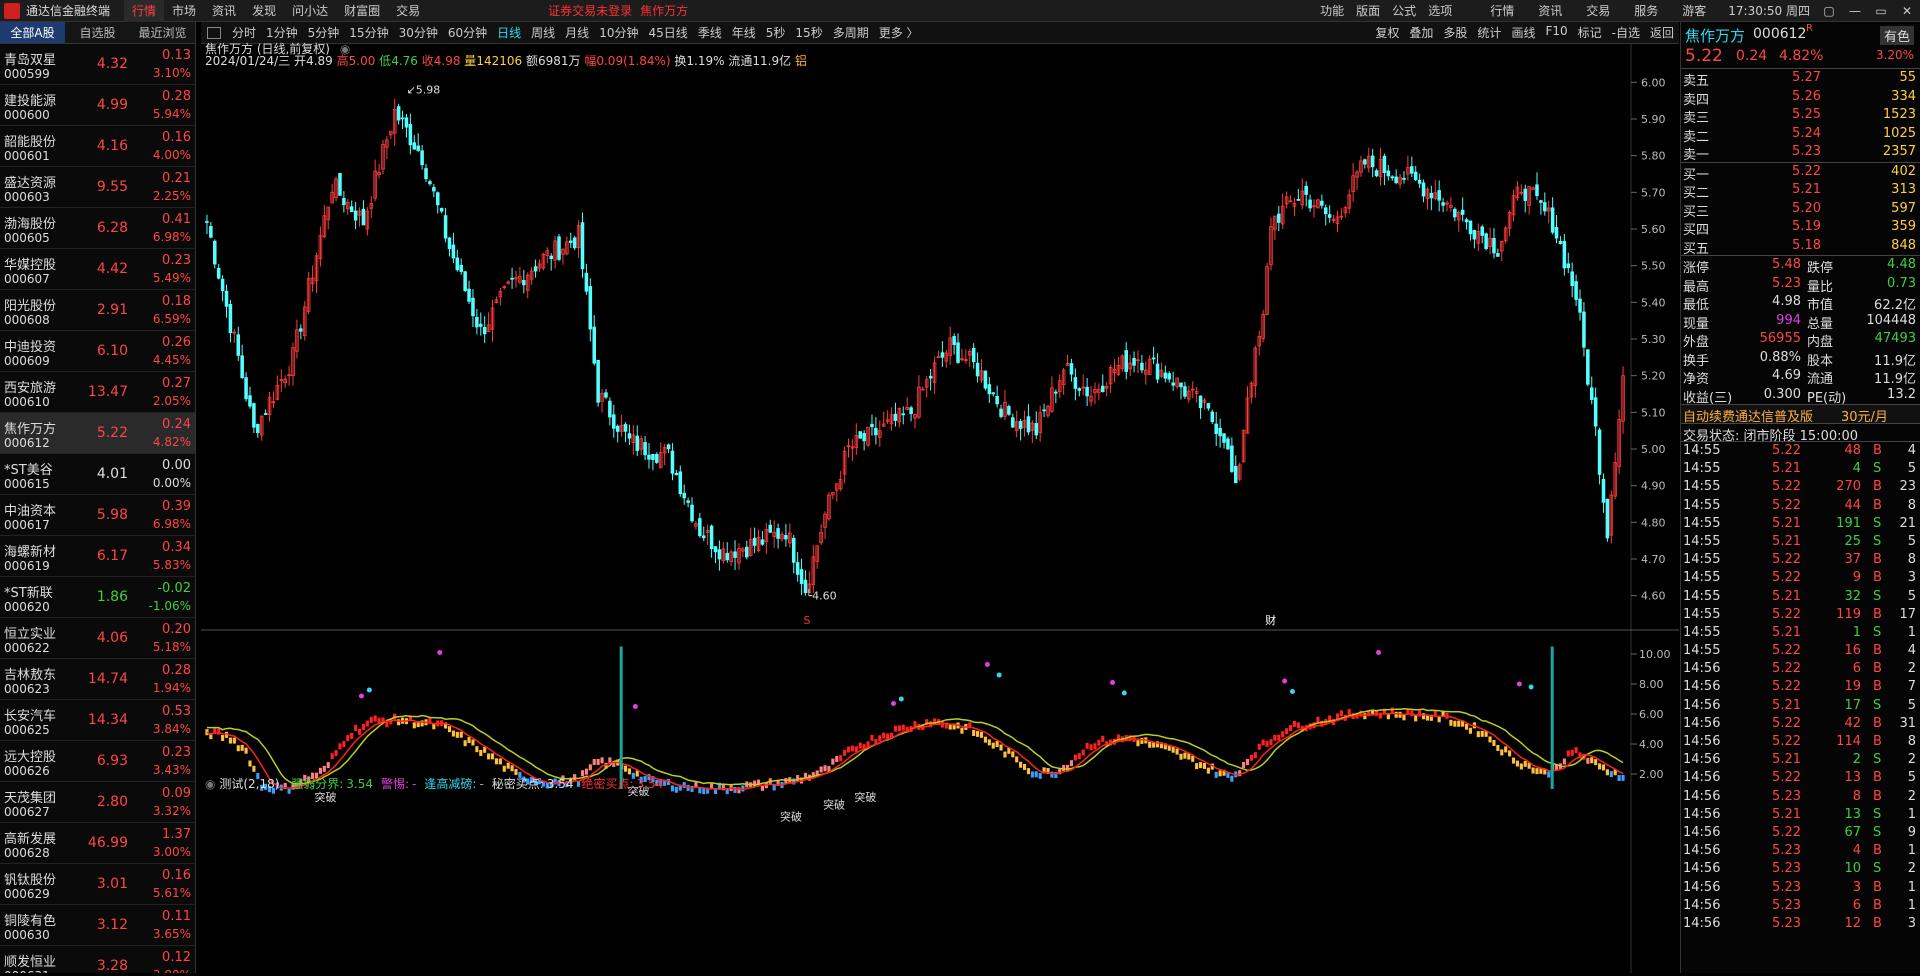 The image size is (1920, 976). What do you see at coordinates (310, 11) in the screenshot?
I see `menu-item-4: 问小达` at bounding box center [310, 11].